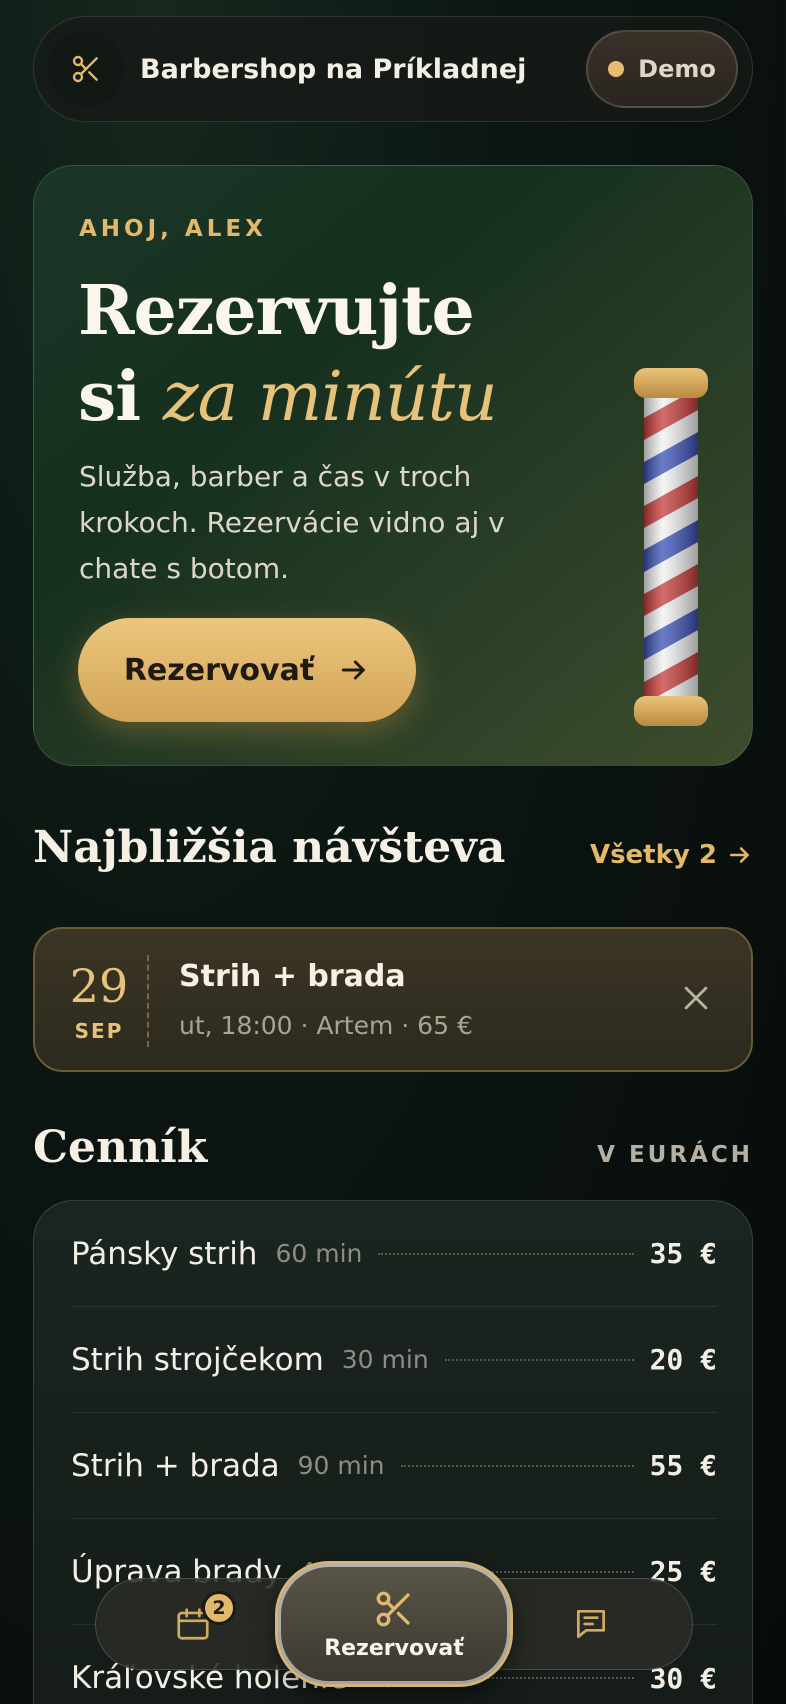 The height and width of the screenshot is (1704, 786). Describe the element at coordinates (269, 847) in the screenshot. I see `upcoming-title: Najbližšia návšteva` at that location.